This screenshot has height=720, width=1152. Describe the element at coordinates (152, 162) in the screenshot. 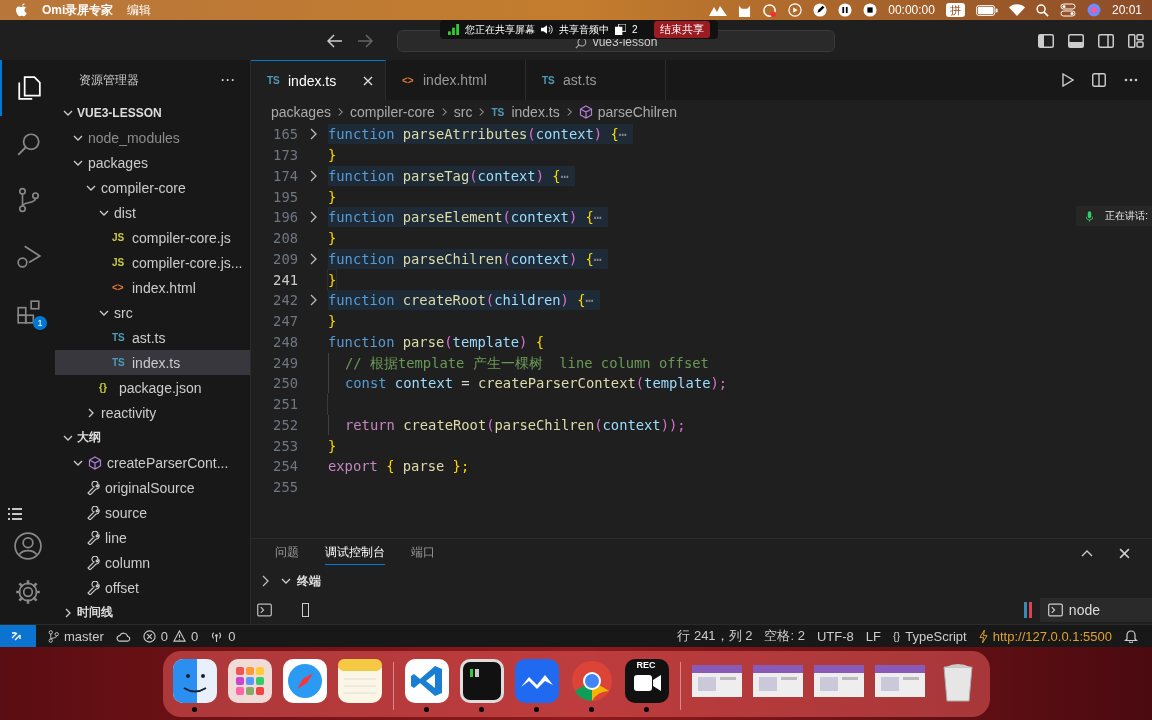

I see `tree-item: packages` at that location.